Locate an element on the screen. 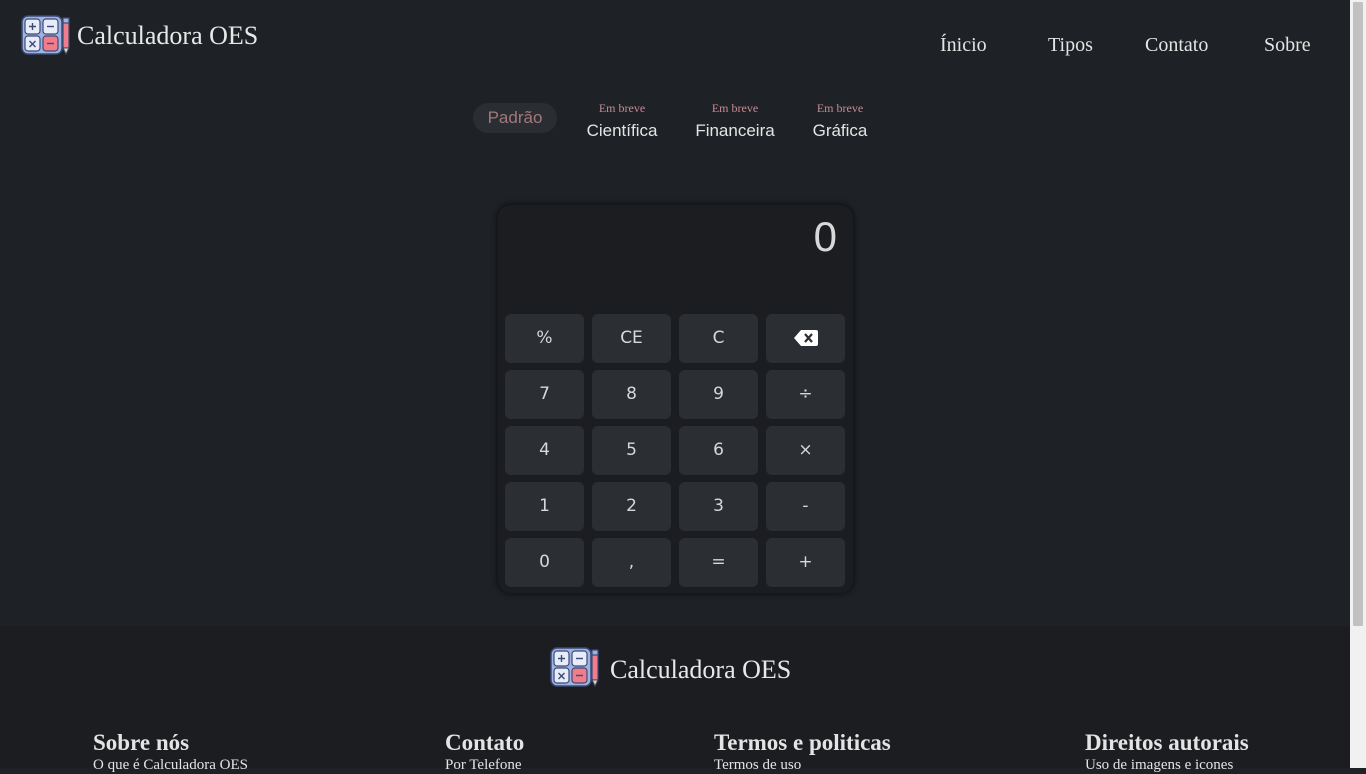 This screenshot has height=774, width=1366. equals-key: = is located at coordinates (718, 562).